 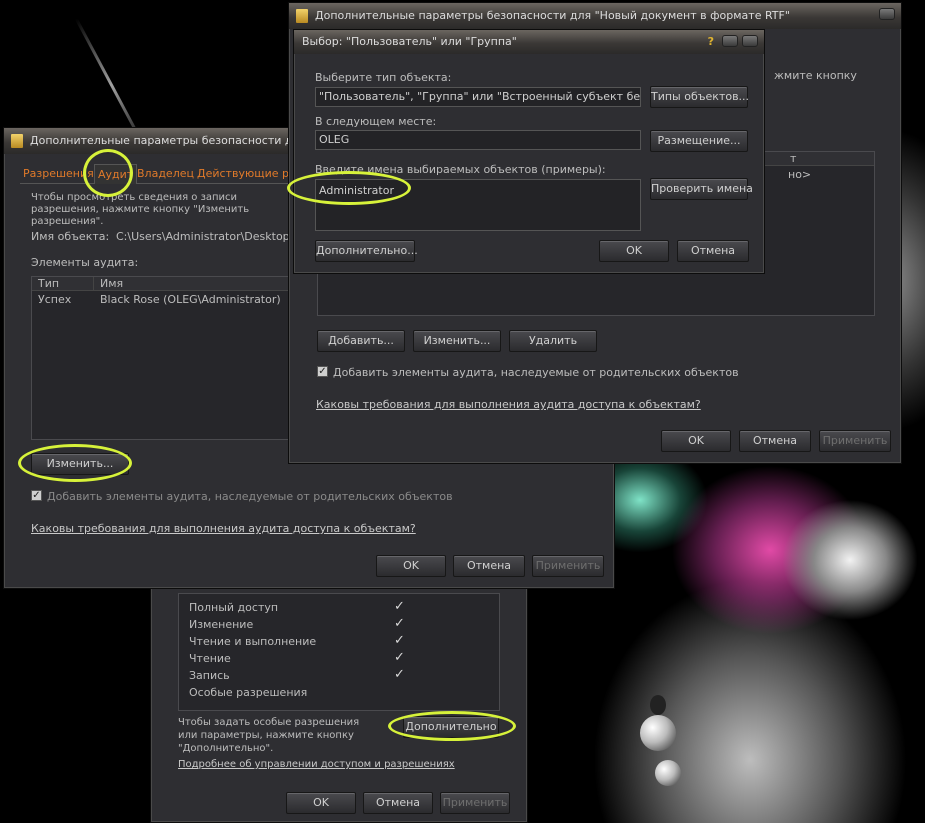 What do you see at coordinates (165, 174) in the screenshot?
I see `tab-owner: Владелец` at bounding box center [165, 174].